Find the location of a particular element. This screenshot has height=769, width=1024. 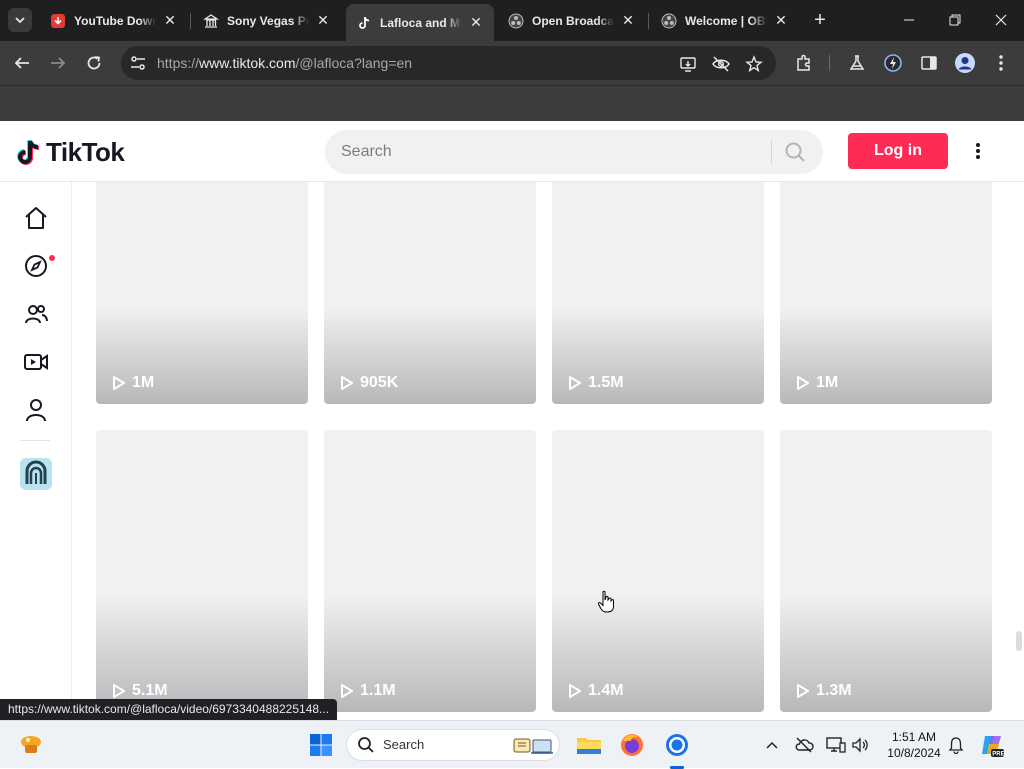

sidebar-item-home is located at coordinates (36, 218).